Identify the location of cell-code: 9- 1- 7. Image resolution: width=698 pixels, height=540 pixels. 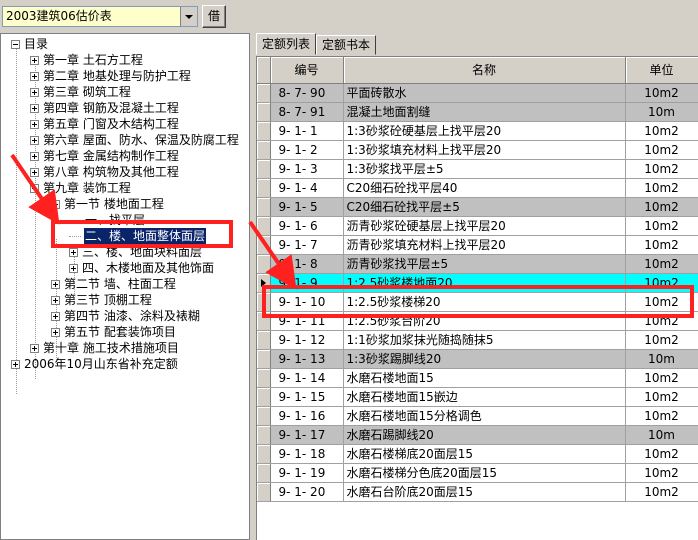
(307, 245).